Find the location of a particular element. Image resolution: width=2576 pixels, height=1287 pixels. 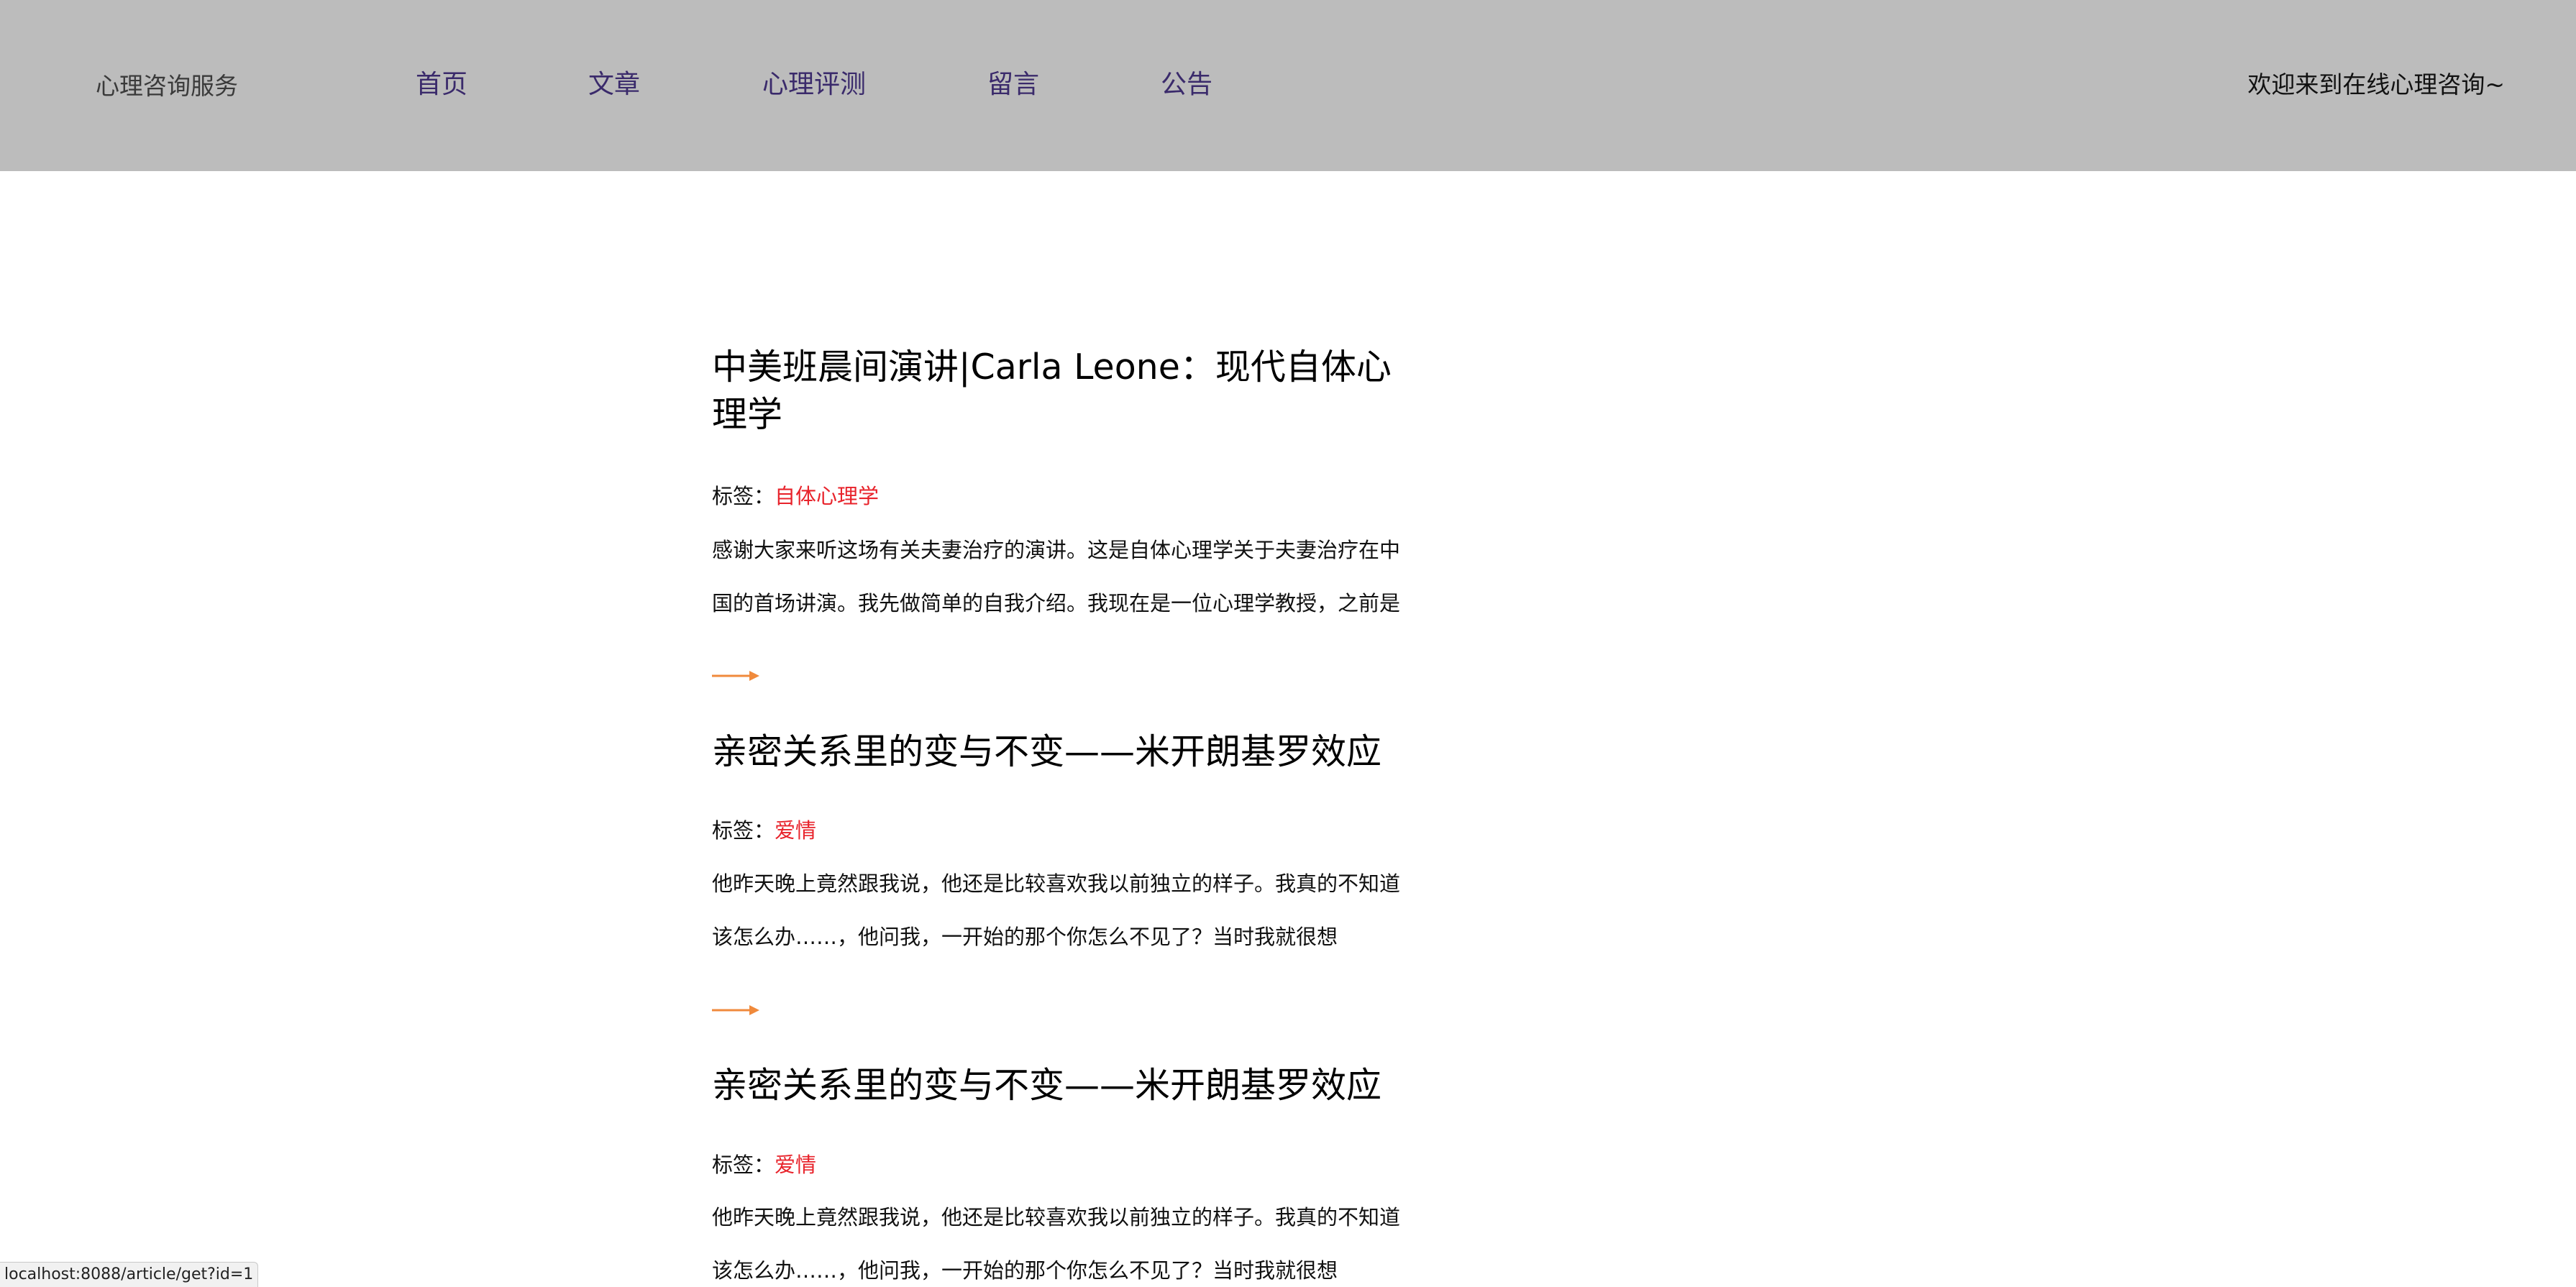

article-tag: 自体心理学 is located at coordinates (827, 496).